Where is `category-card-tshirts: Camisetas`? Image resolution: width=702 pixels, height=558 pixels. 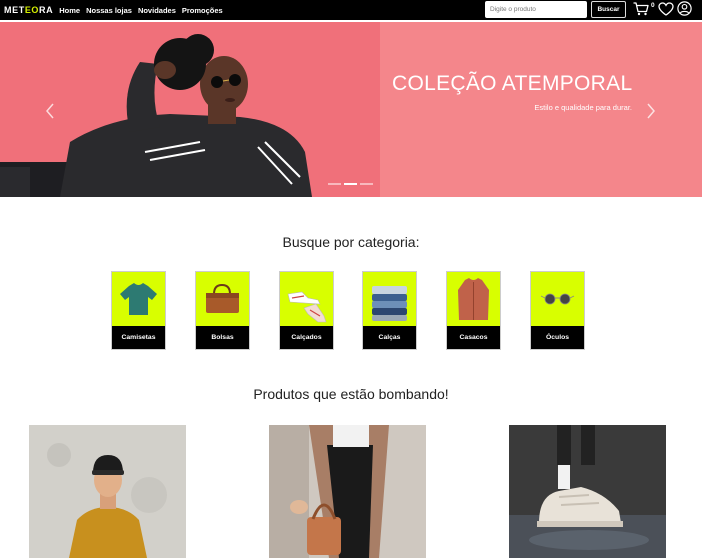 category-card-tshirts: Camisetas is located at coordinates (138, 310).